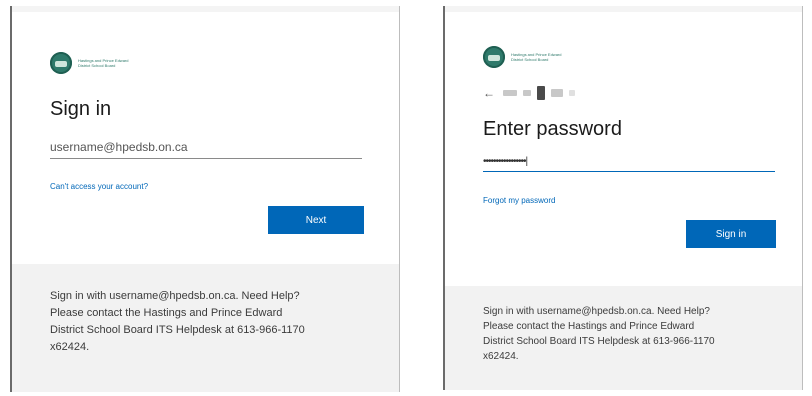 The image size is (812, 396). Describe the element at coordinates (99, 186) in the screenshot. I see `cant-access-account-link: Can't access your account?` at that location.